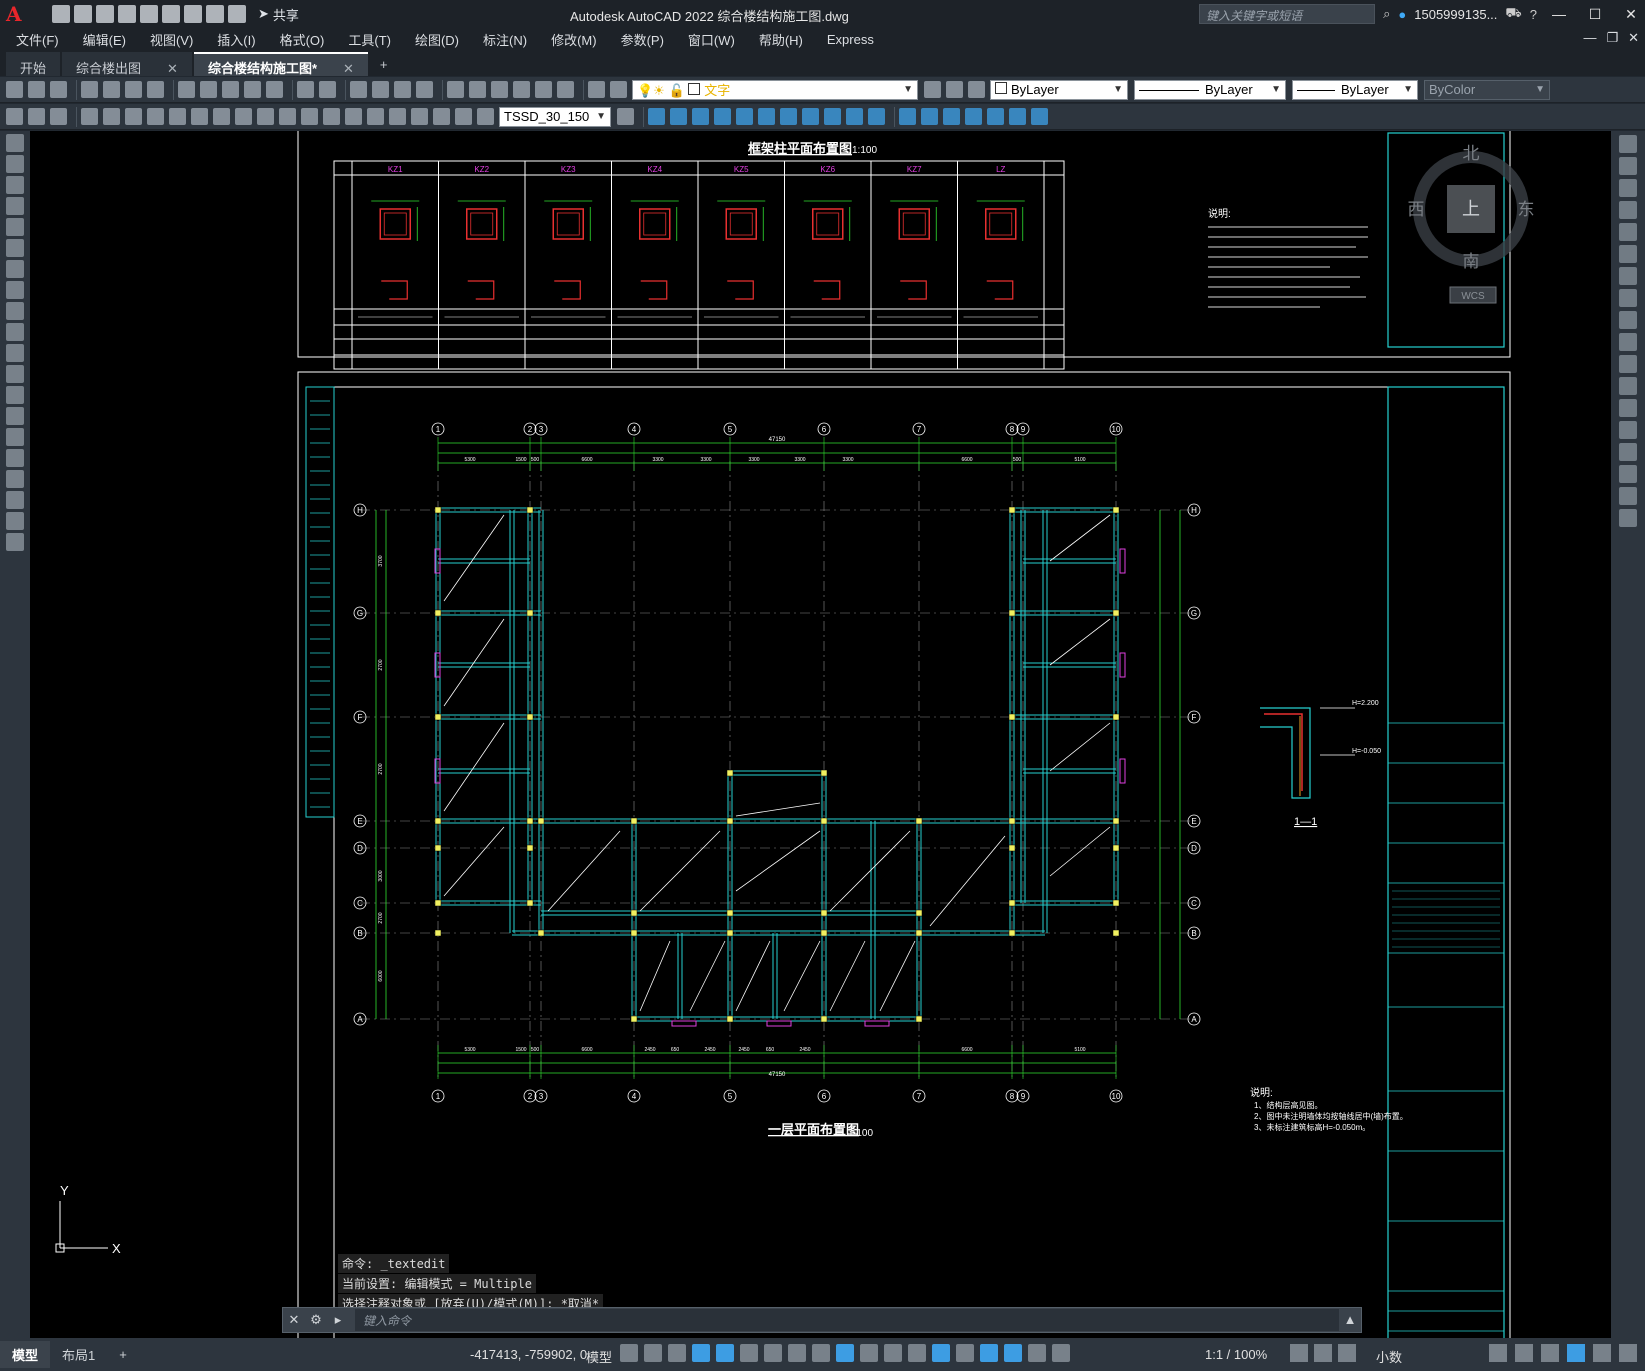 Image resolution: width=1645 pixels, height=1371 pixels. I want to click on command-input: 键入命令, so click(847, 1320).